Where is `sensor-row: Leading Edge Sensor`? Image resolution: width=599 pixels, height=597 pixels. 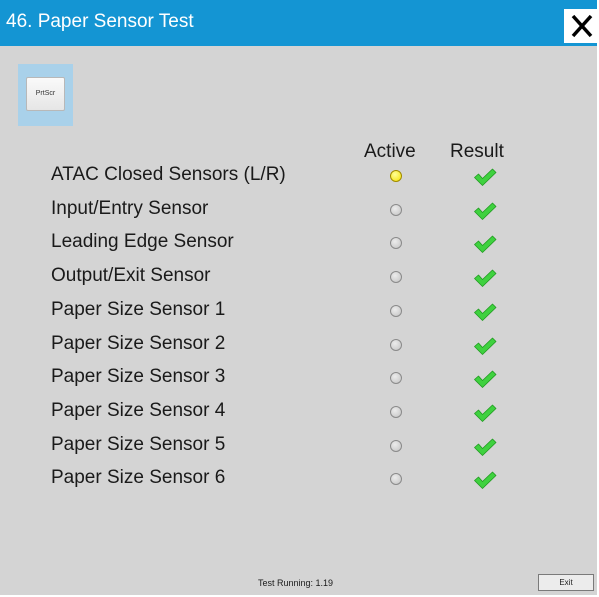 sensor-row: Leading Edge Sensor is located at coordinates (298, 243).